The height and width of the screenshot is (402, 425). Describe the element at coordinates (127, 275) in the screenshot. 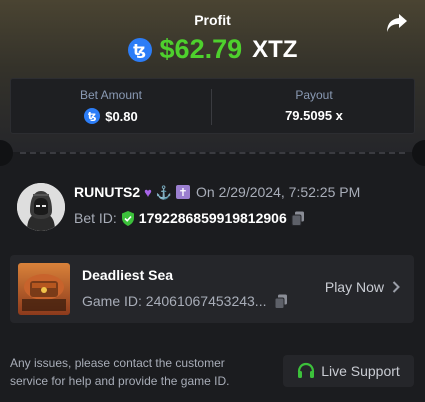

I see `game-name: Deadliest Sea` at that location.